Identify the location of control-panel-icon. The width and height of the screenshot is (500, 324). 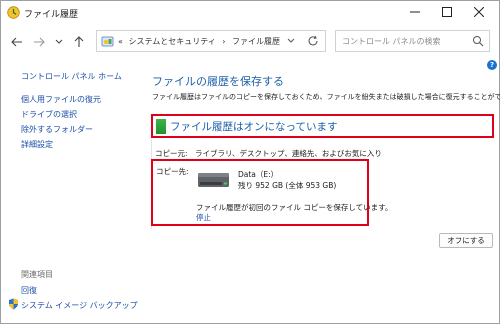
(107, 41).